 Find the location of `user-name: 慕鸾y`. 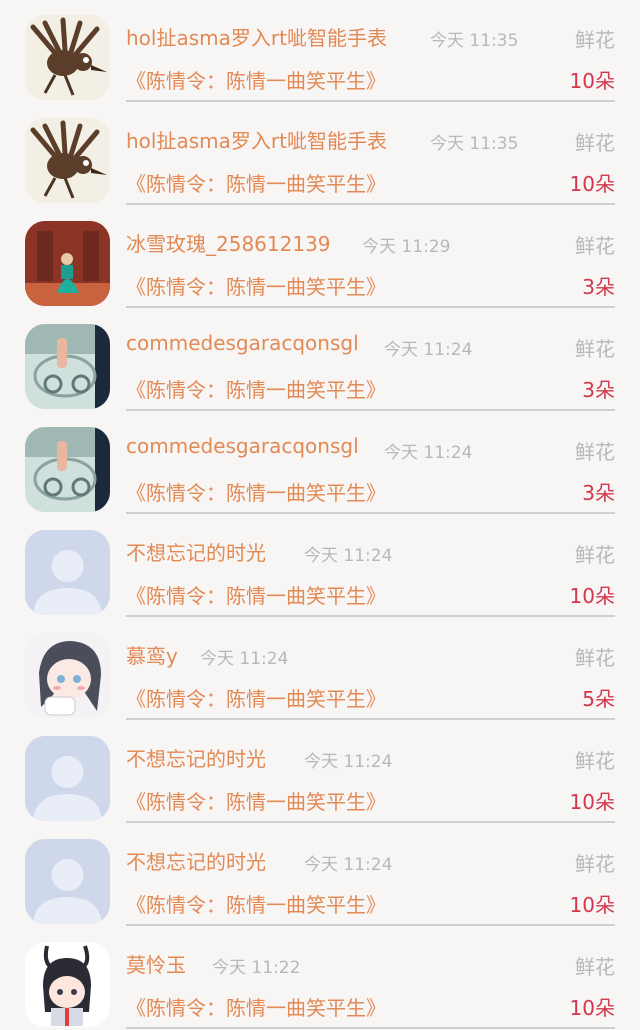

user-name: 慕鸾y is located at coordinates (152, 654).